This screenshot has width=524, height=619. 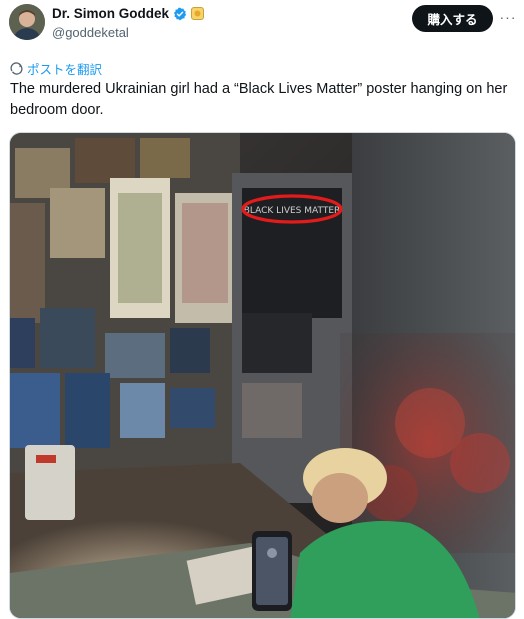 I want to click on author-handle: @goddeketal, so click(x=90, y=32).